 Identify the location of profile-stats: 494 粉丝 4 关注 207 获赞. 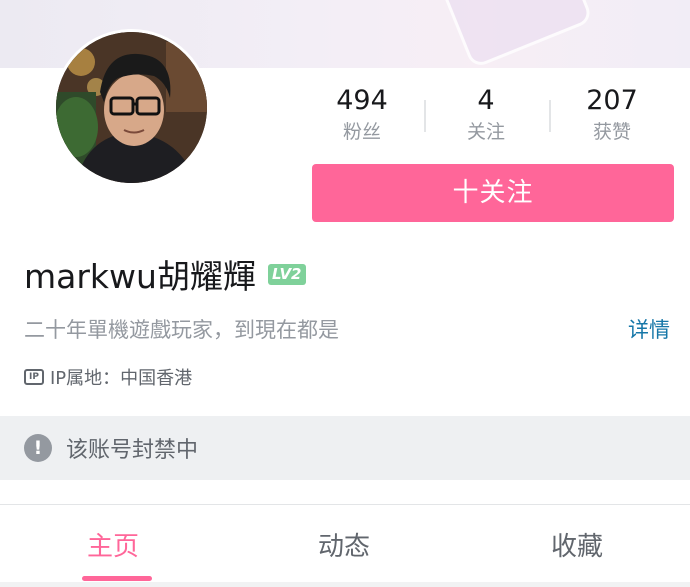
(487, 117).